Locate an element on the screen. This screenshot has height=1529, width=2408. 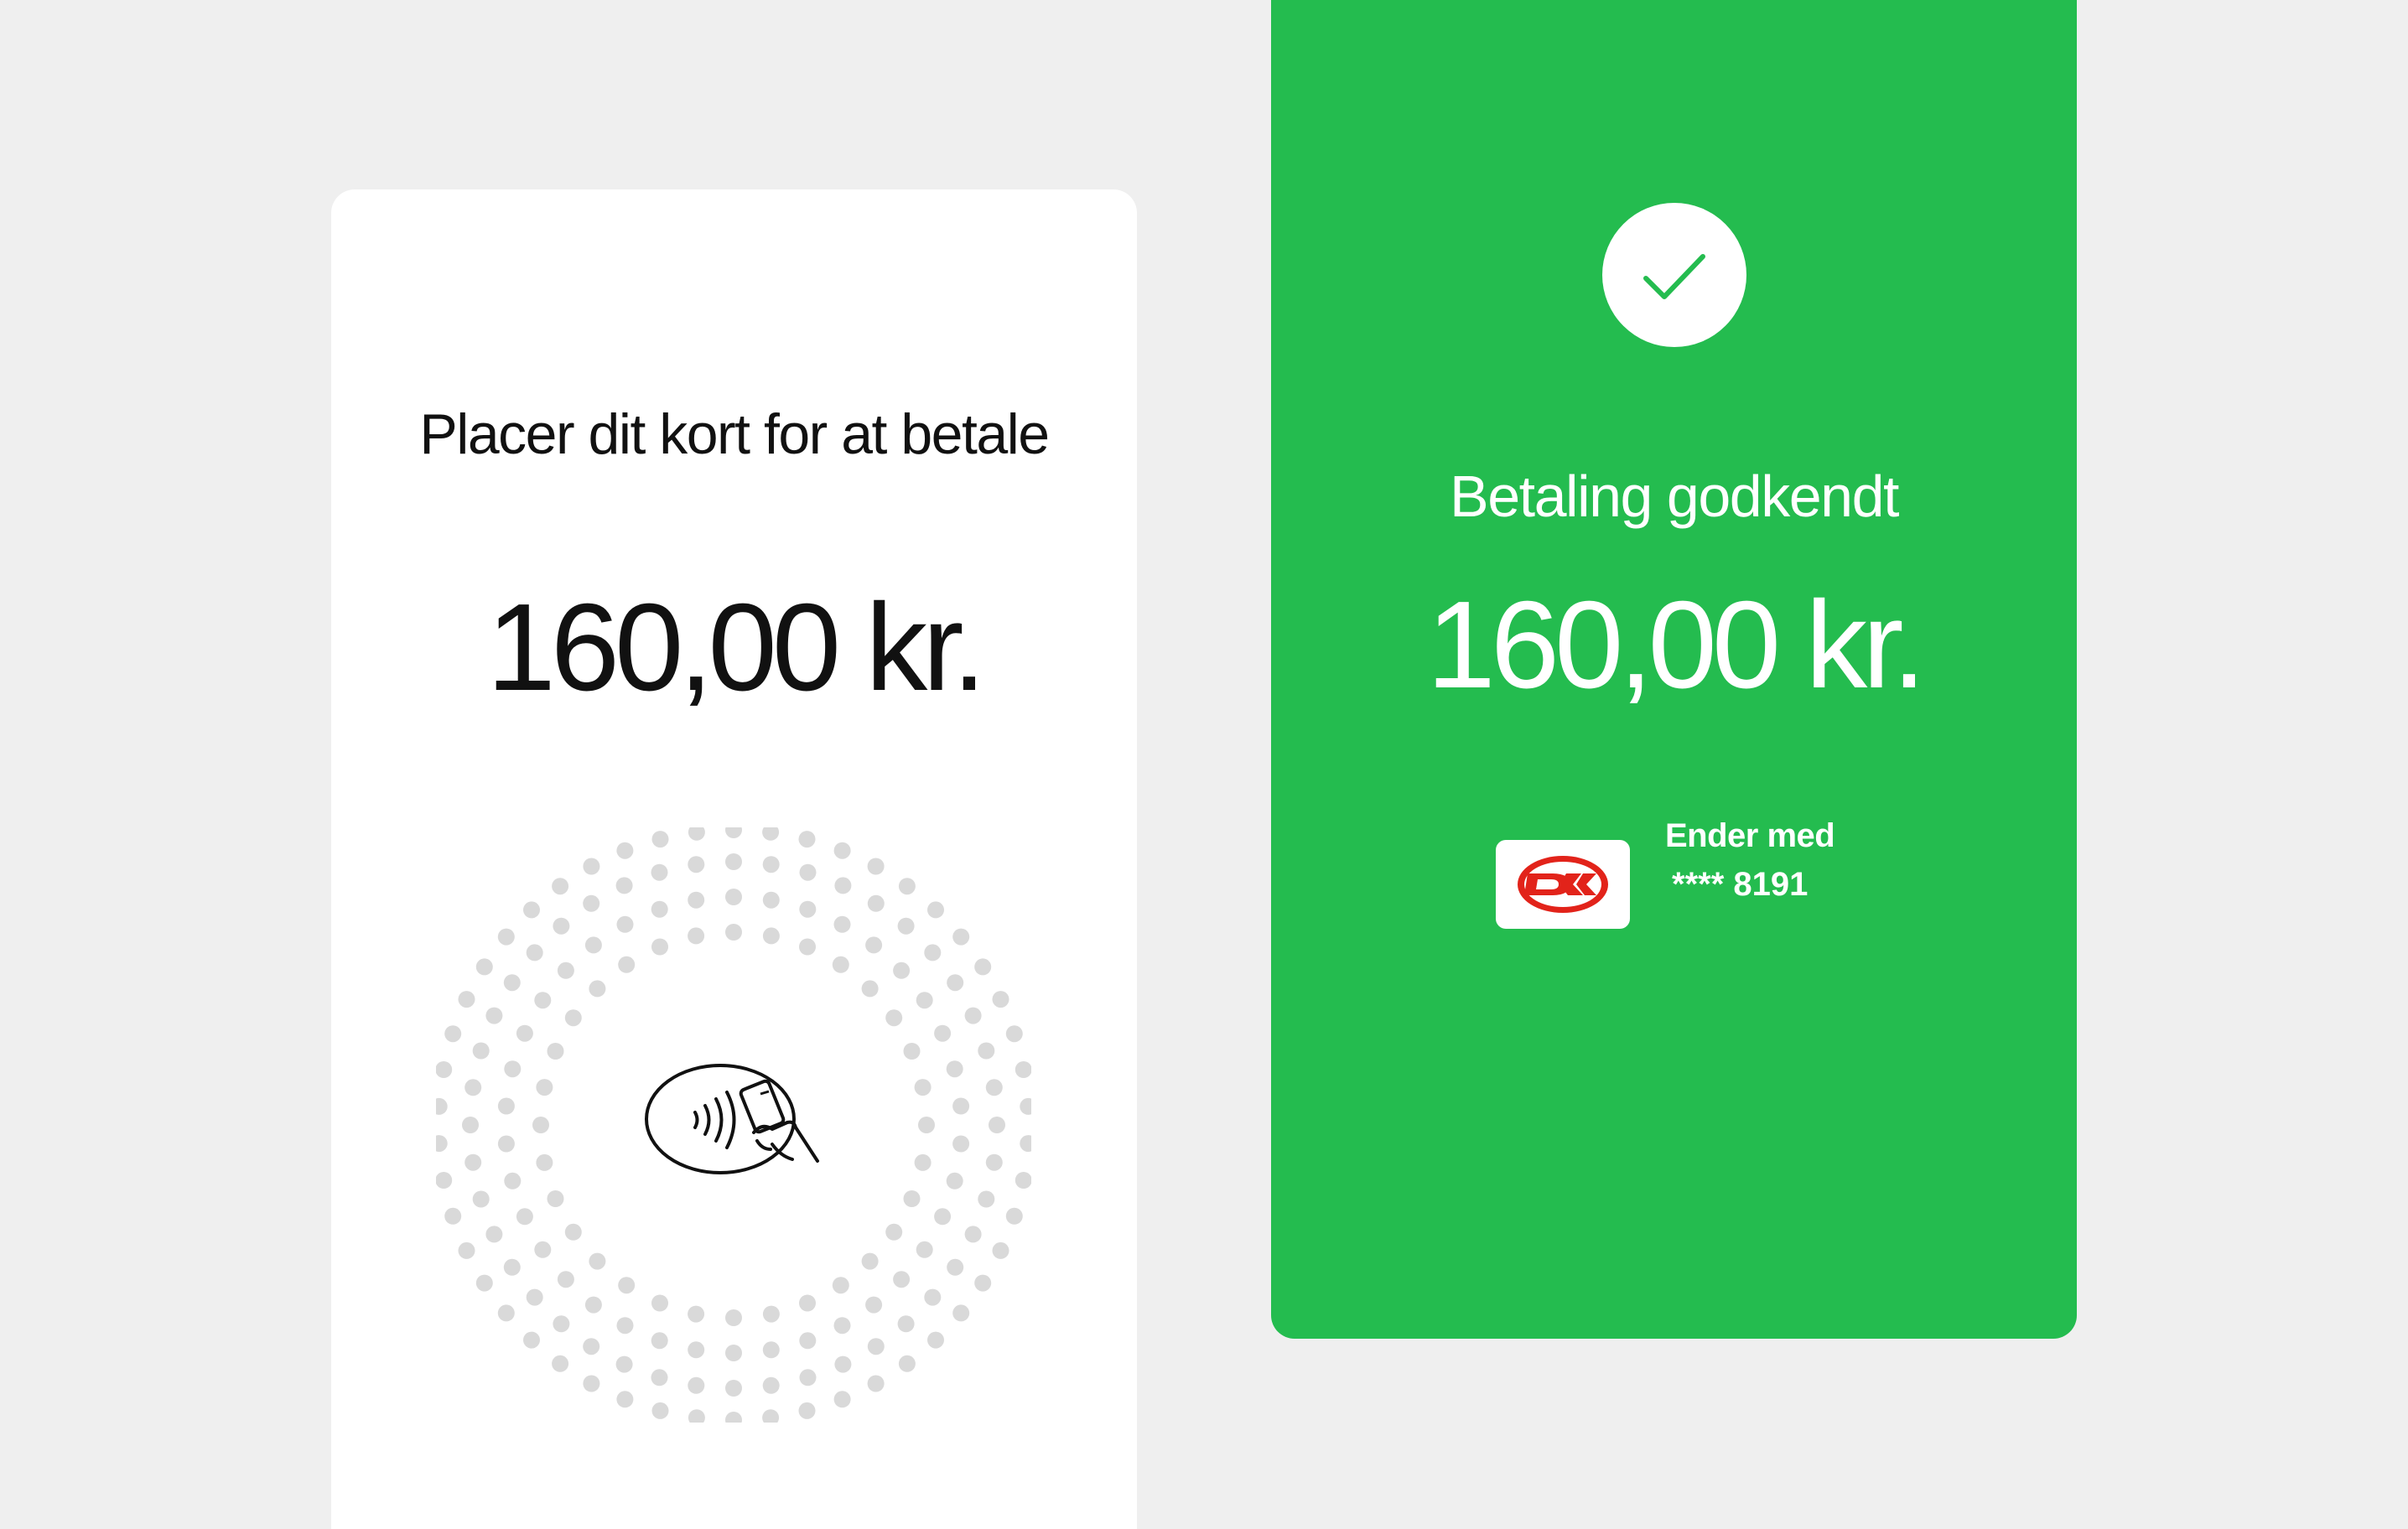
dankort-logo is located at coordinates (1563, 884).